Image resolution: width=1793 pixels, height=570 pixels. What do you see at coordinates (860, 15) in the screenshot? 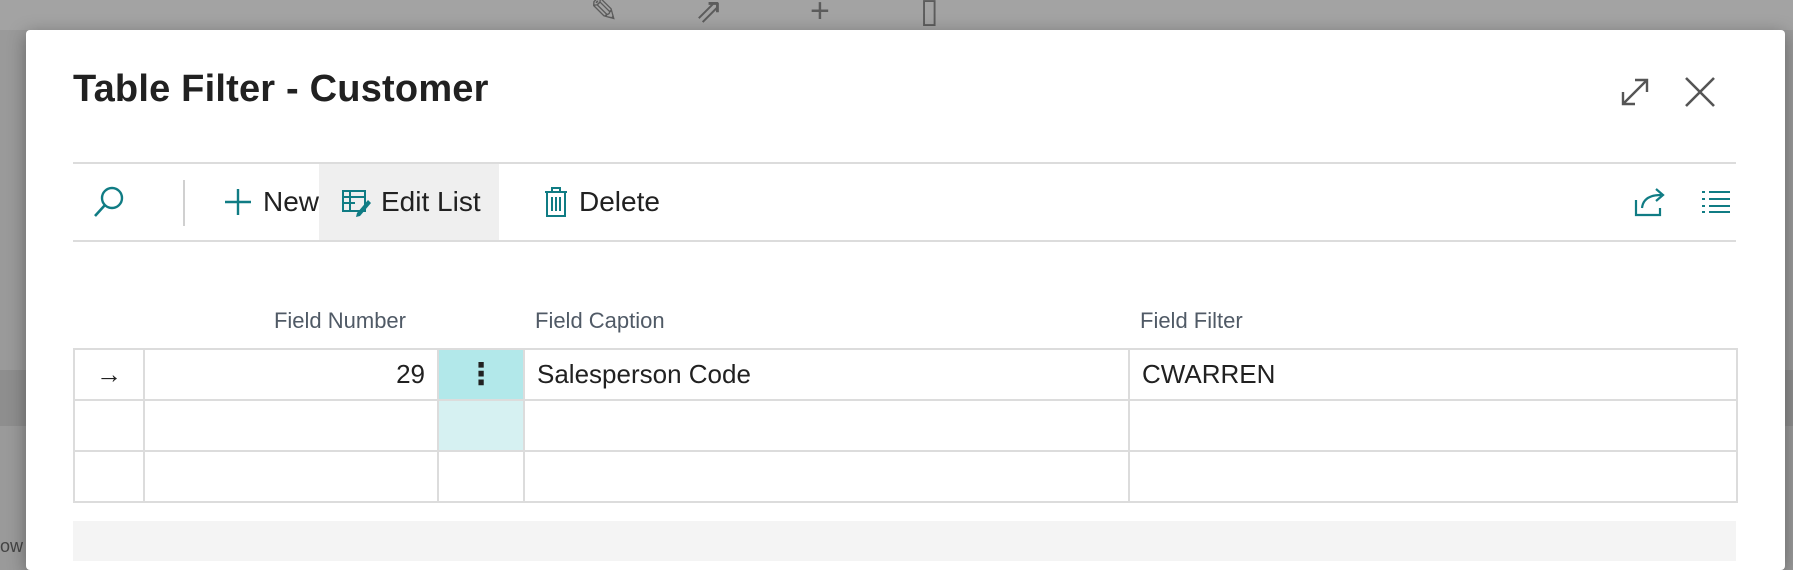
I see `background-action-icons: ✎ ⇗ + ▯` at bounding box center [860, 15].